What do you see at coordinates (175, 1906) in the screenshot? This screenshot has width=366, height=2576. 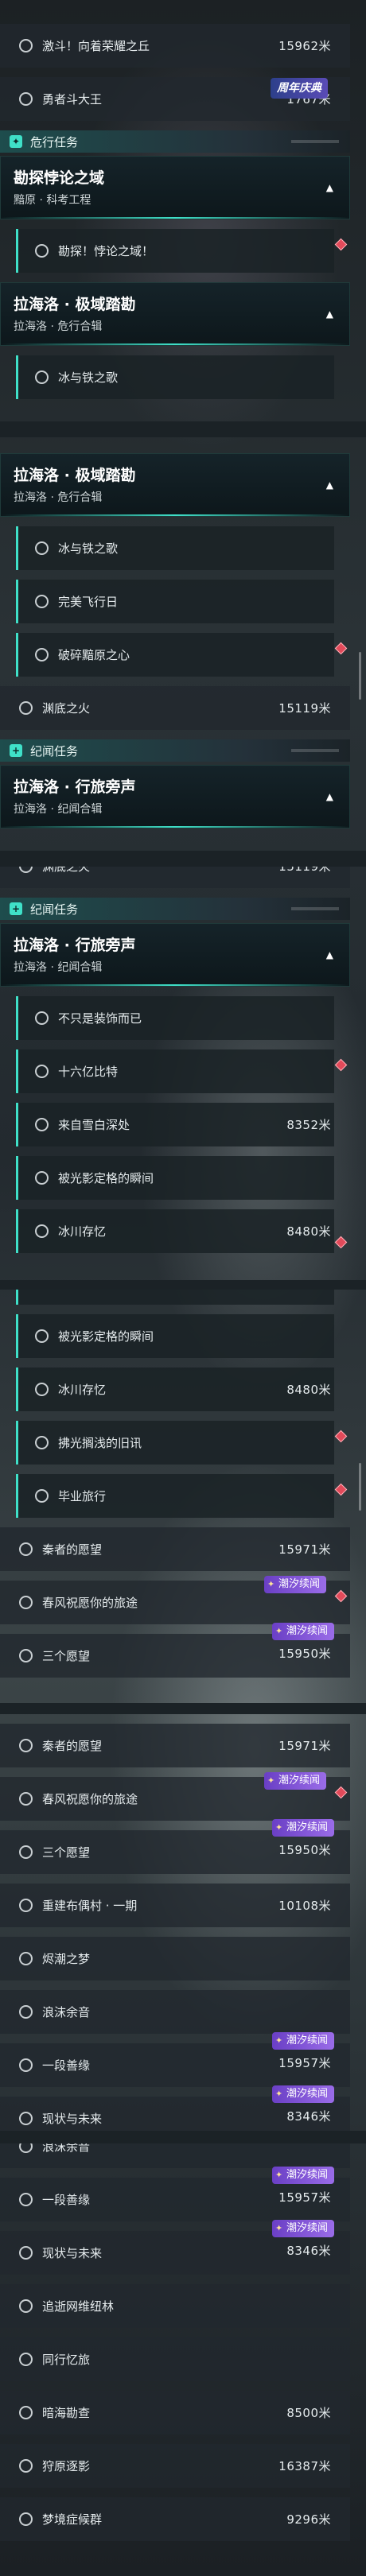 I see `quest-row: 重建布偶村 · 一期 10108米` at bounding box center [175, 1906].